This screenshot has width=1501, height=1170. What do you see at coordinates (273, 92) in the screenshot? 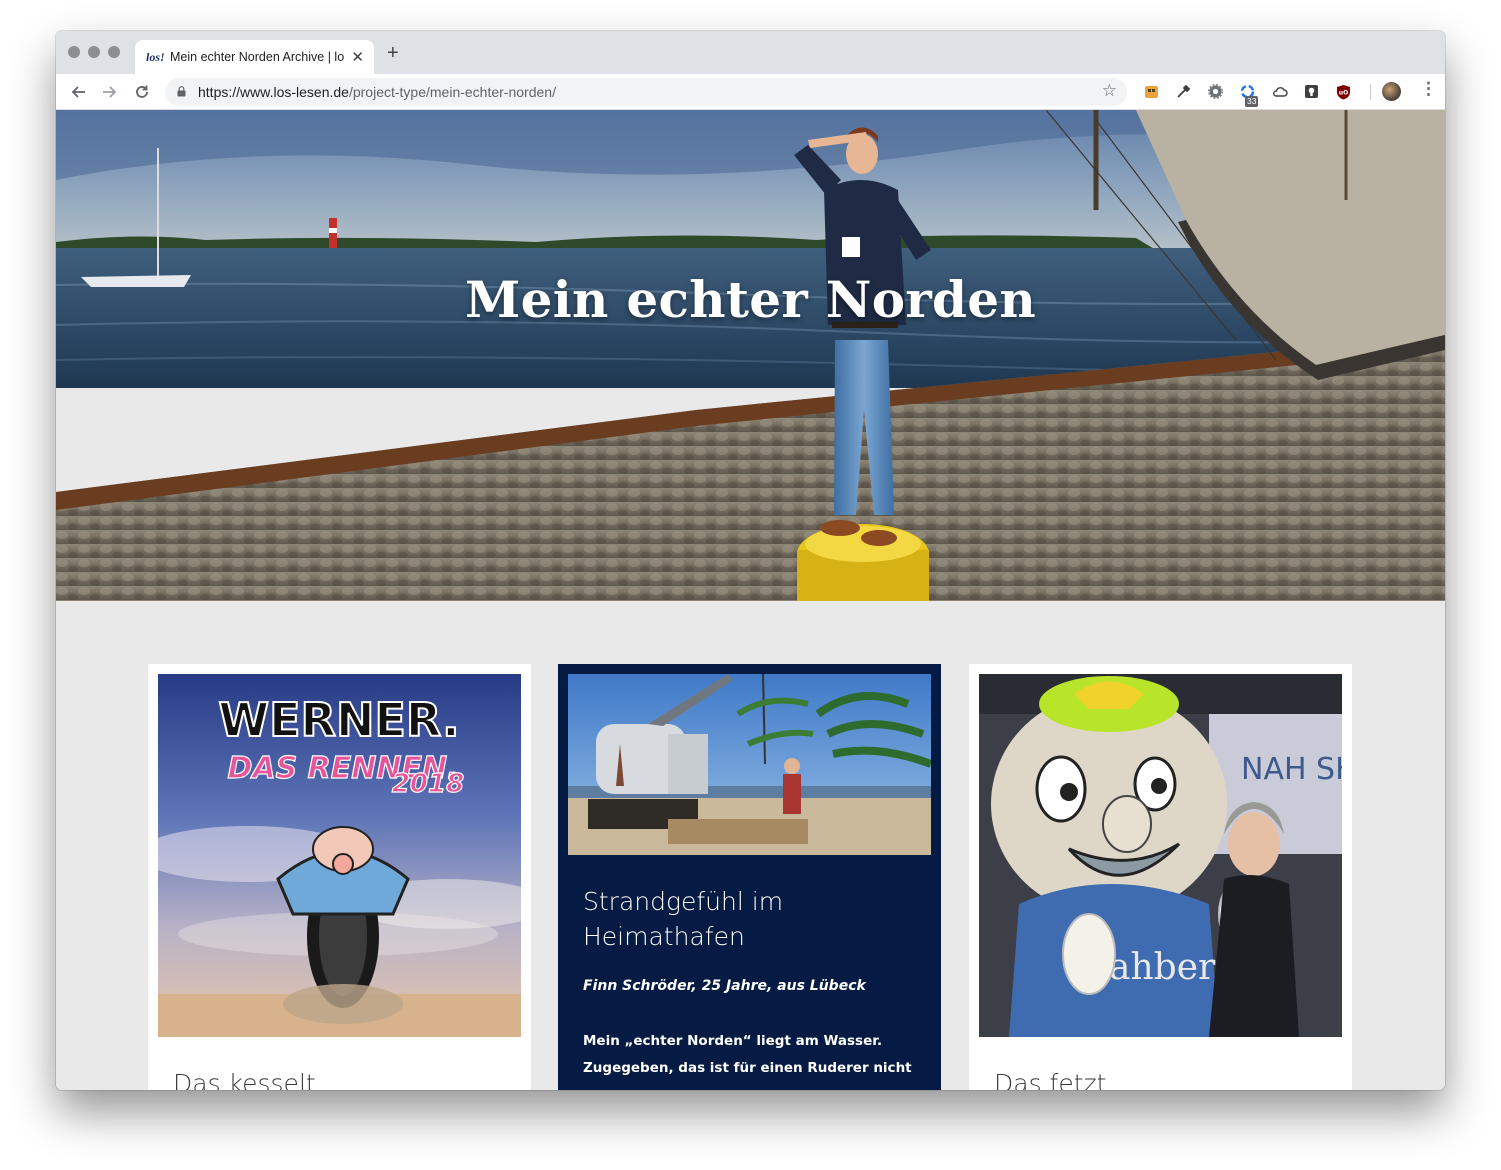
I see `url-host: https://www.los-lesen.de` at bounding box center [273, 92].